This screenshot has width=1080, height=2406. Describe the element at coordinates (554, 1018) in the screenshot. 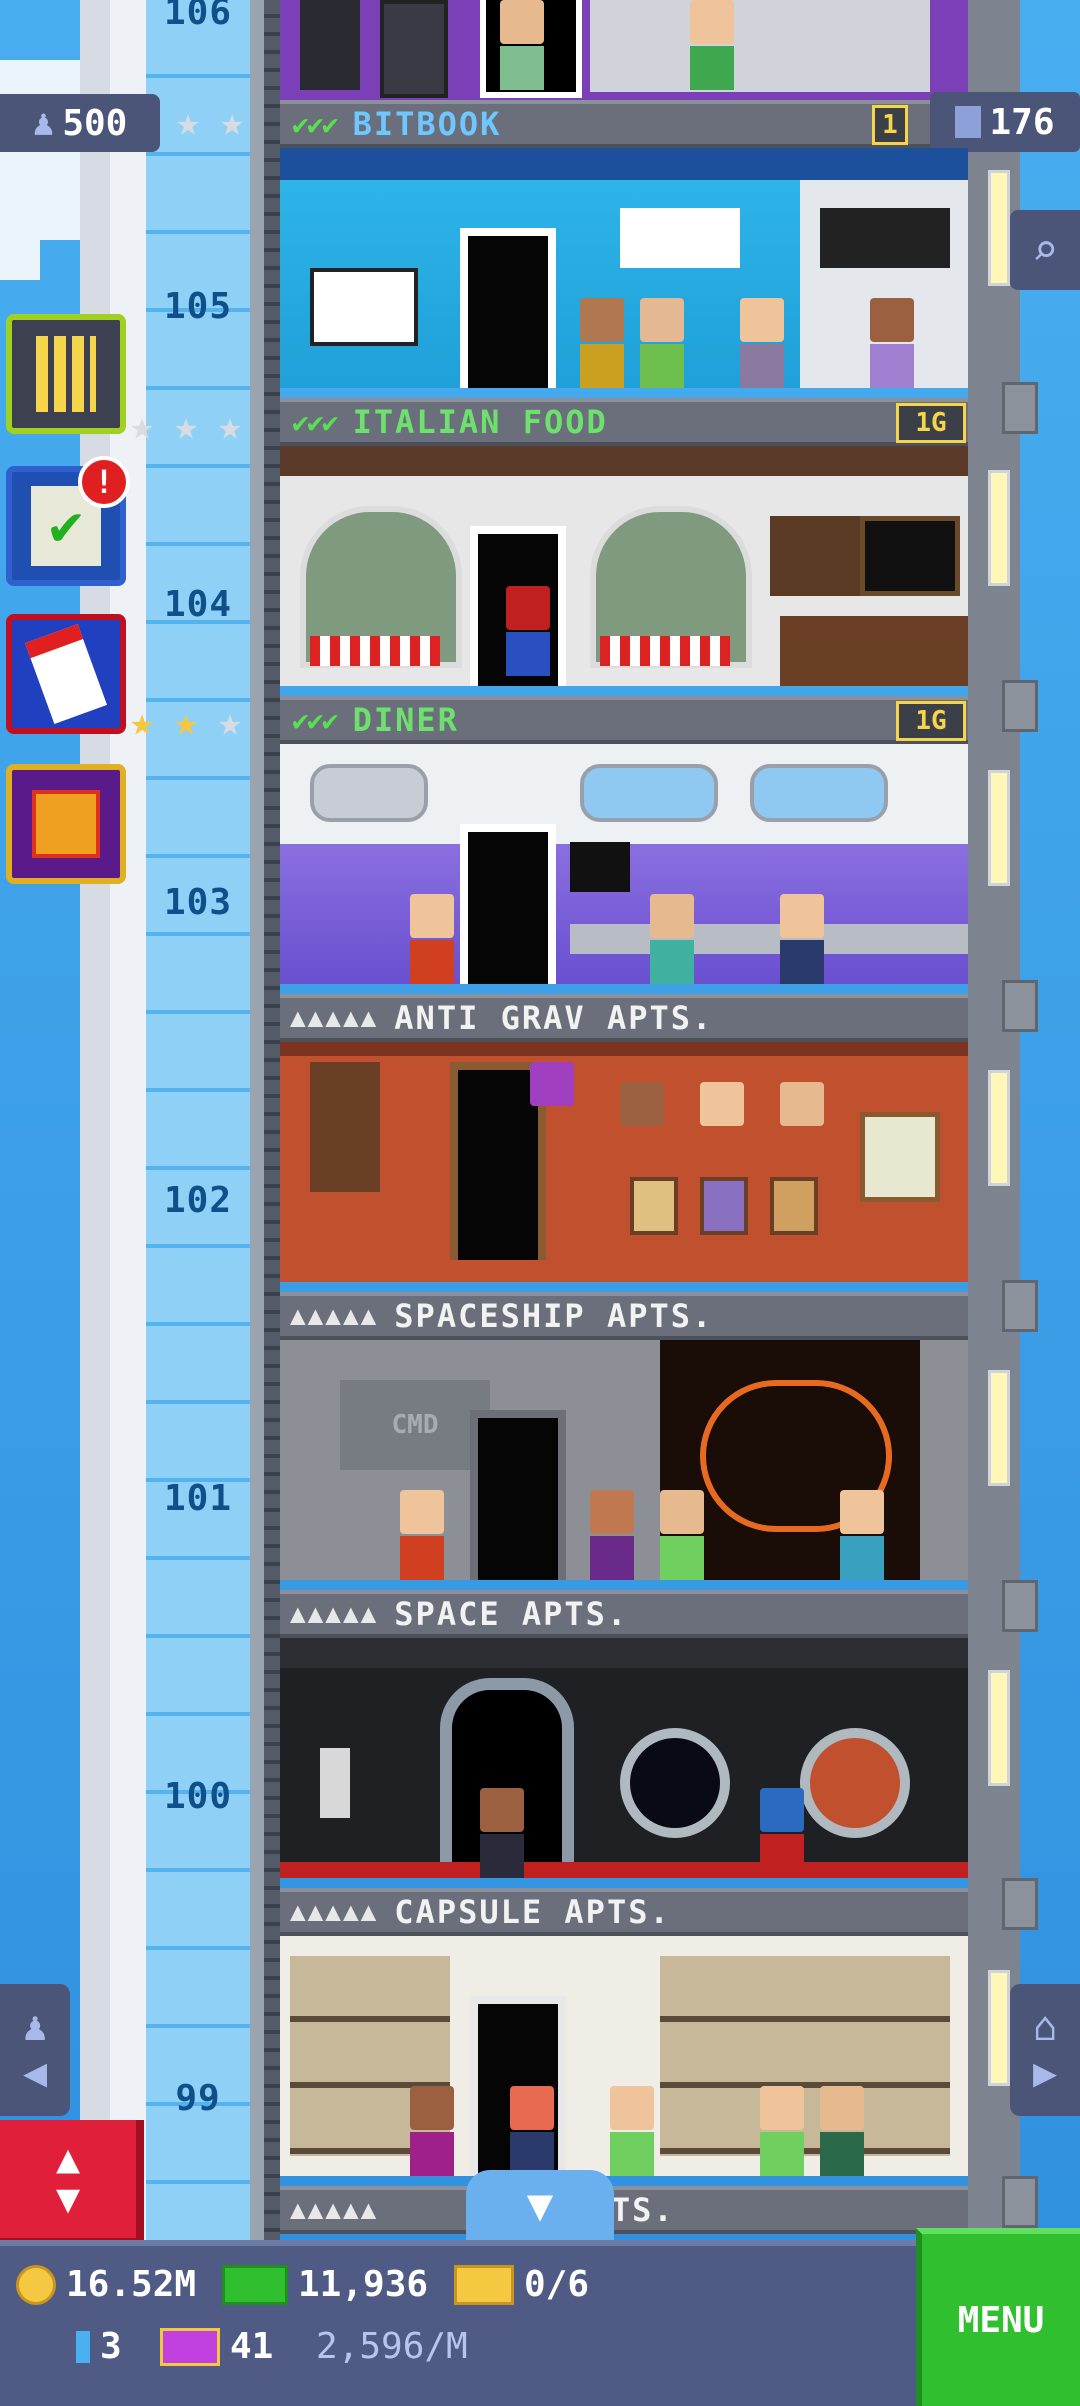

I see `floor-name: ANTI GRAV APTS.` at that location.